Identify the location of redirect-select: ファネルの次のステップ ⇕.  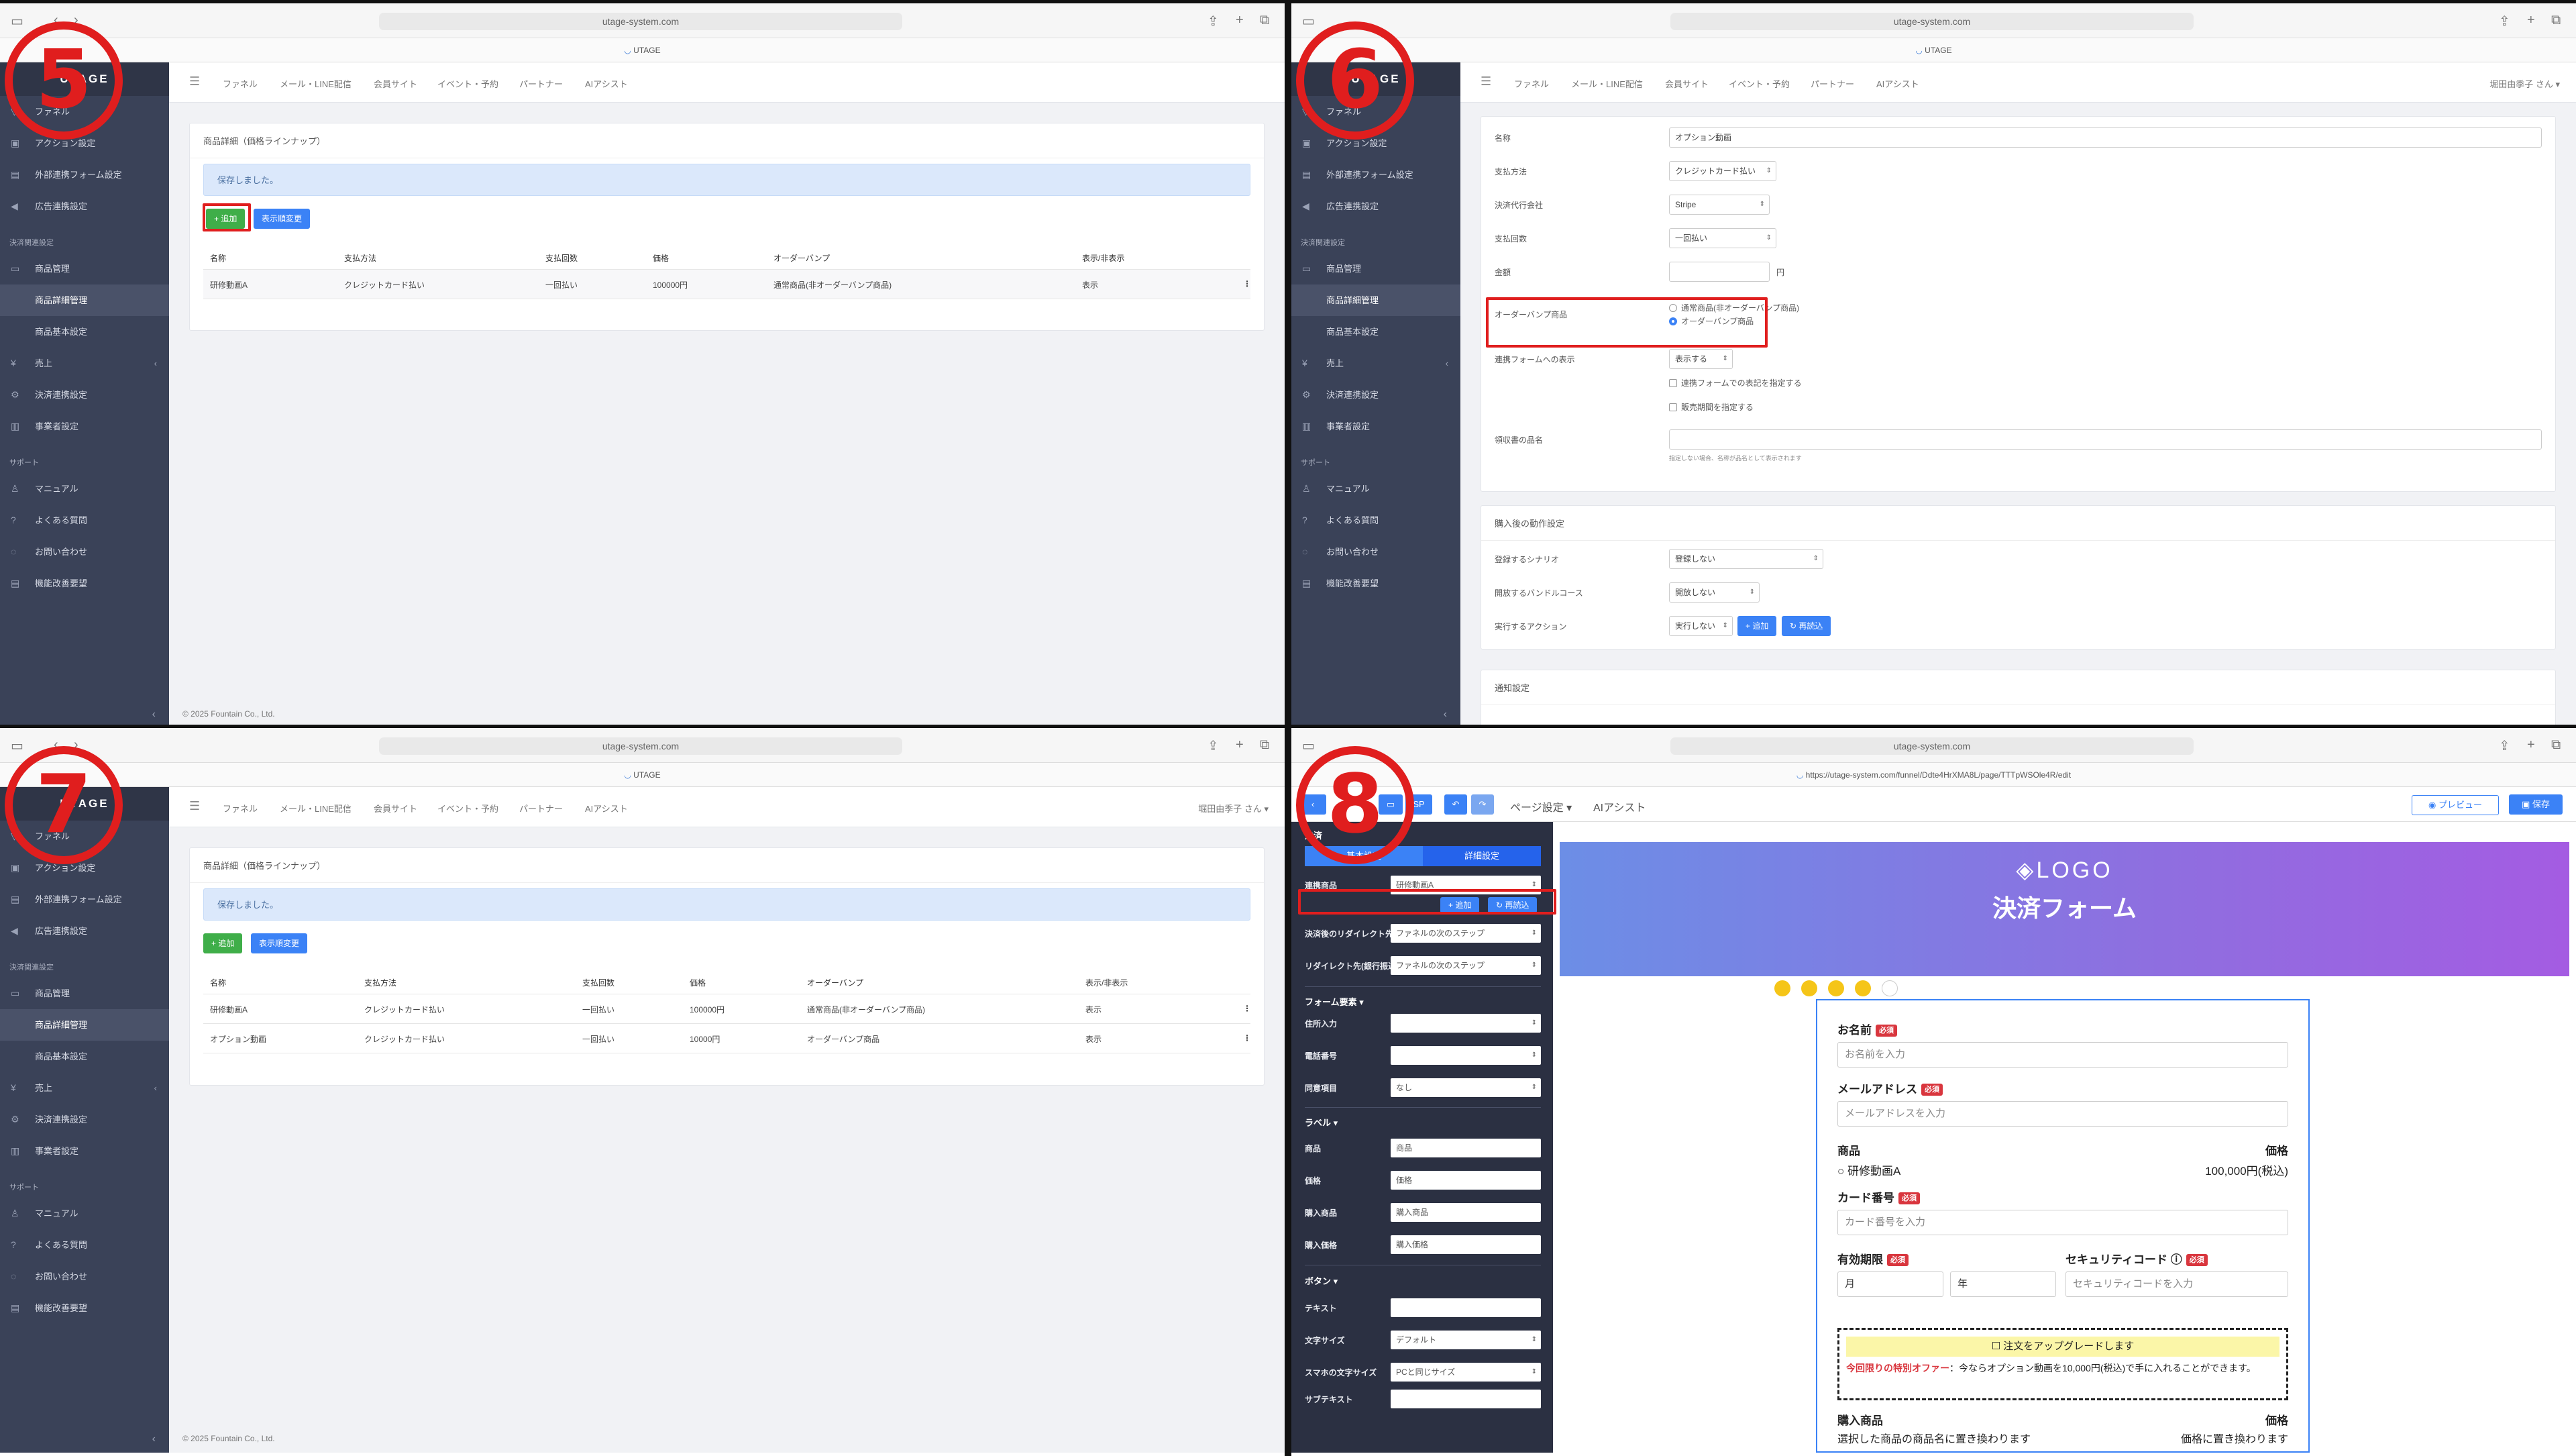
(1466, 934).